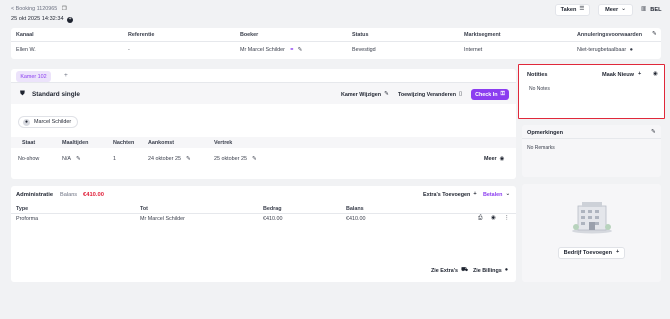 The height and width of the screenshot is (319, 670). I want to click on header-type: Type, so click(22, 209).